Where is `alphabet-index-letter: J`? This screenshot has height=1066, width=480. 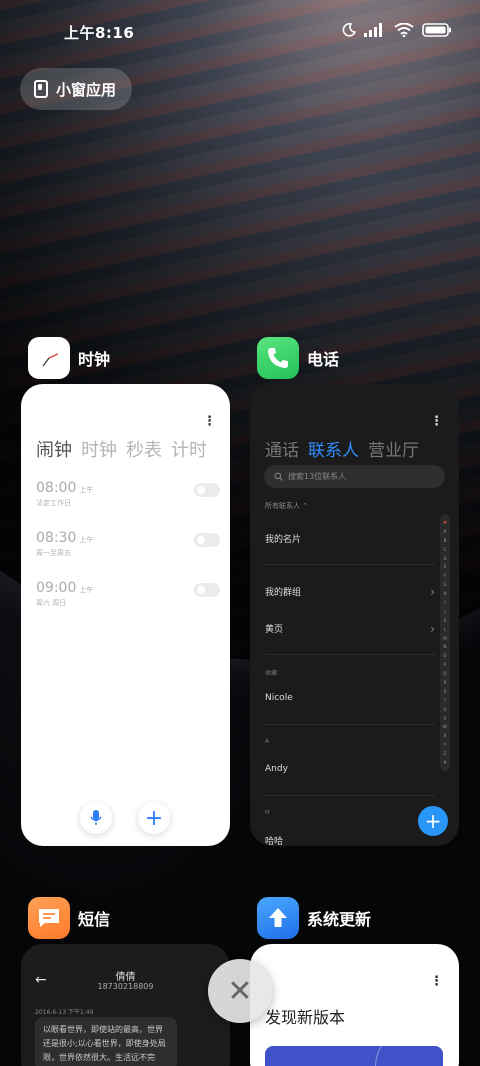
alphabet-index-letter: J is located at coordinates (444, 611).